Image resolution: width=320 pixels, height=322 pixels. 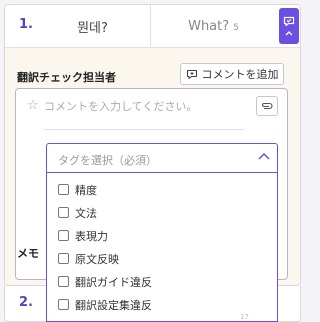 I want to click on segment-header: 1. 뭔데? What? 5, so click(x=152, y=26).